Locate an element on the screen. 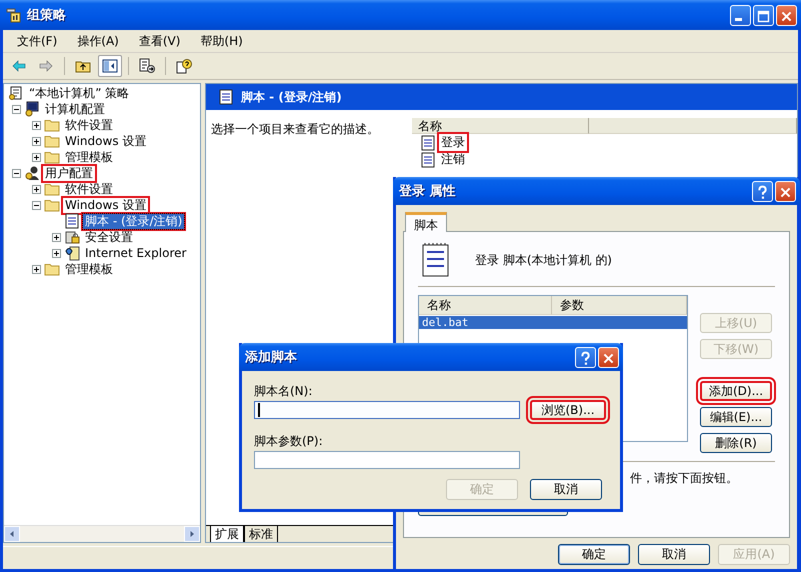 Image resolution: width=801 pixels, height=572 pixels. dialog-title: 添加脚本 is located at coordinates (271, 357).